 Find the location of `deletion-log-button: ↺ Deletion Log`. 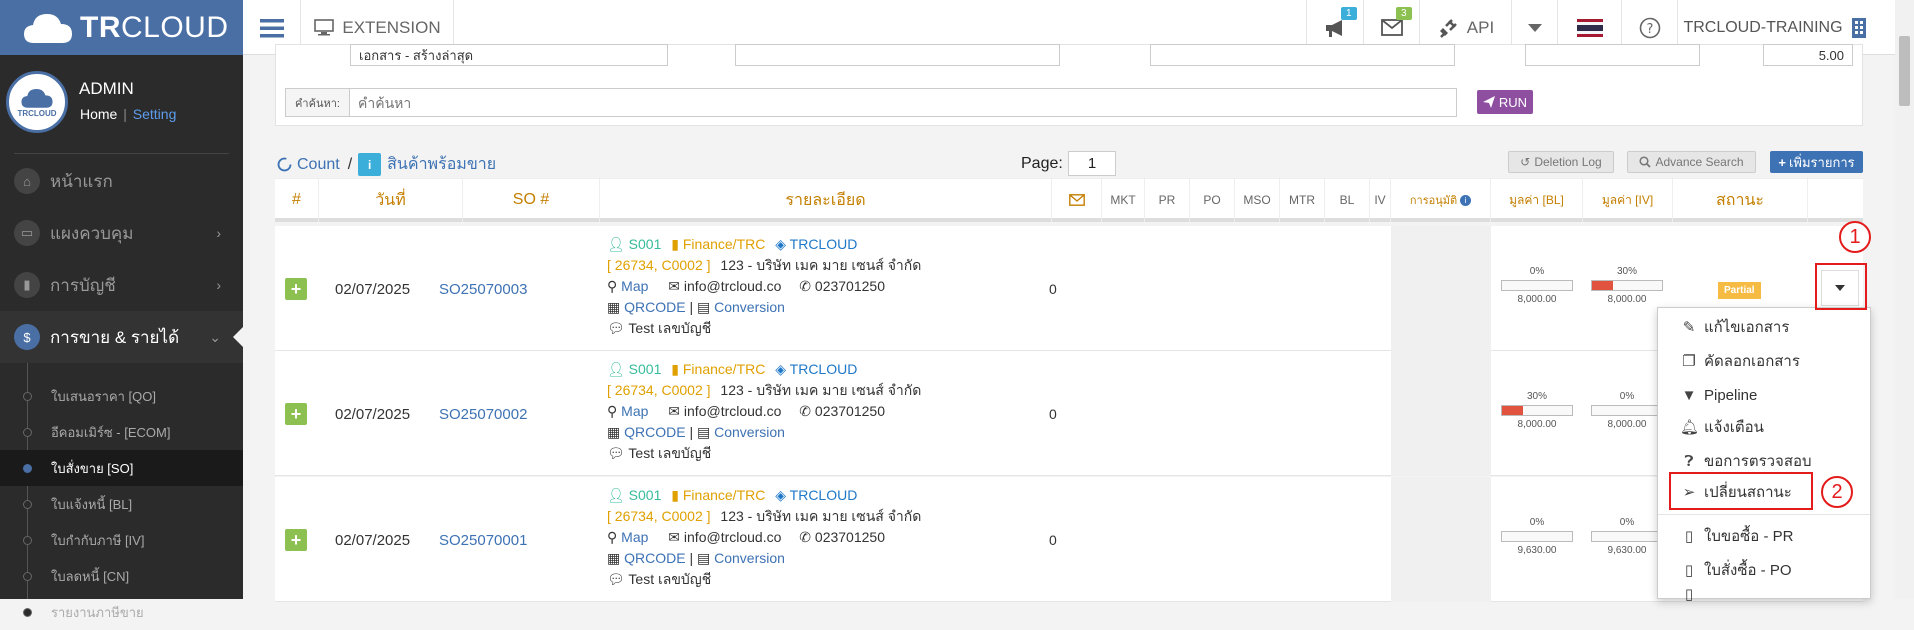

deletion-log-button: ↺ Deletion Log is located at coordinates (1561, 162).